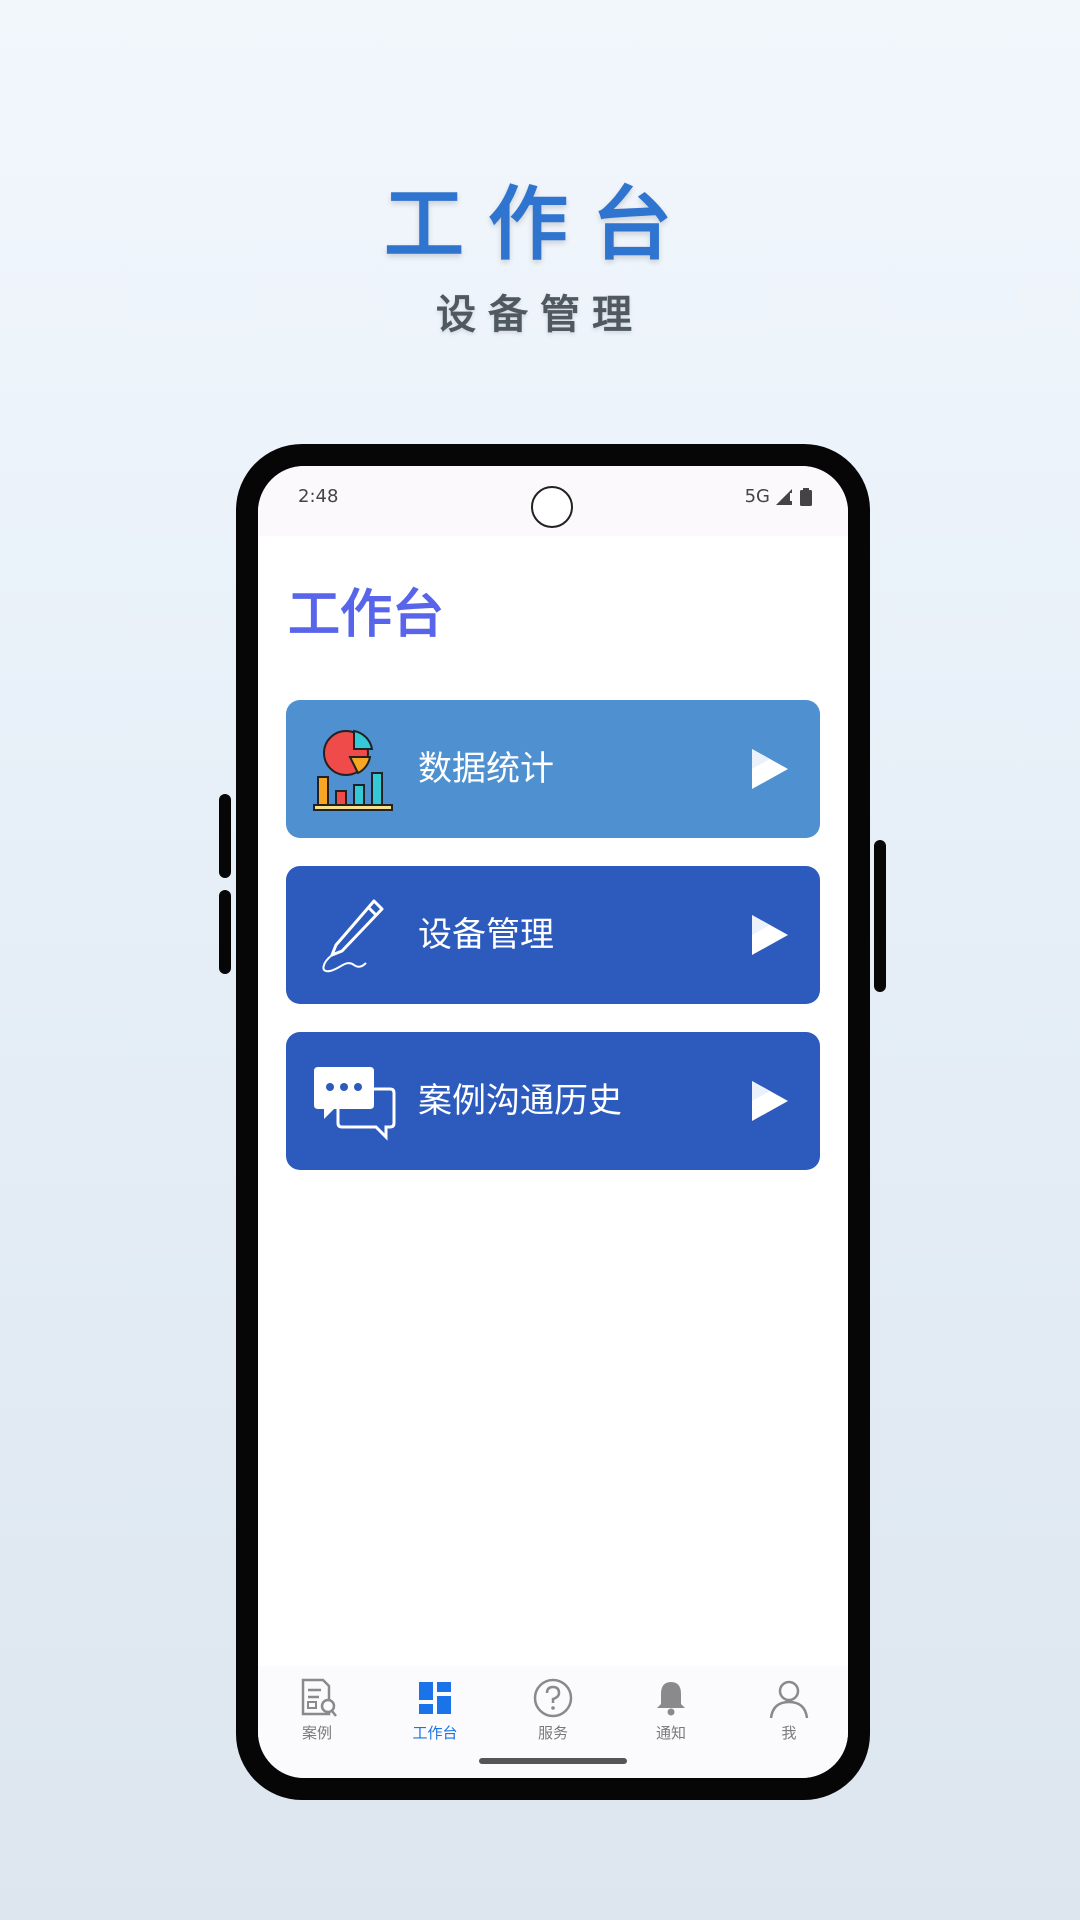 The image size is (1080, 1920). Describe the element at coordinates (540, 224) in the screenshot. I see `promo-title: 工作台` at that location.